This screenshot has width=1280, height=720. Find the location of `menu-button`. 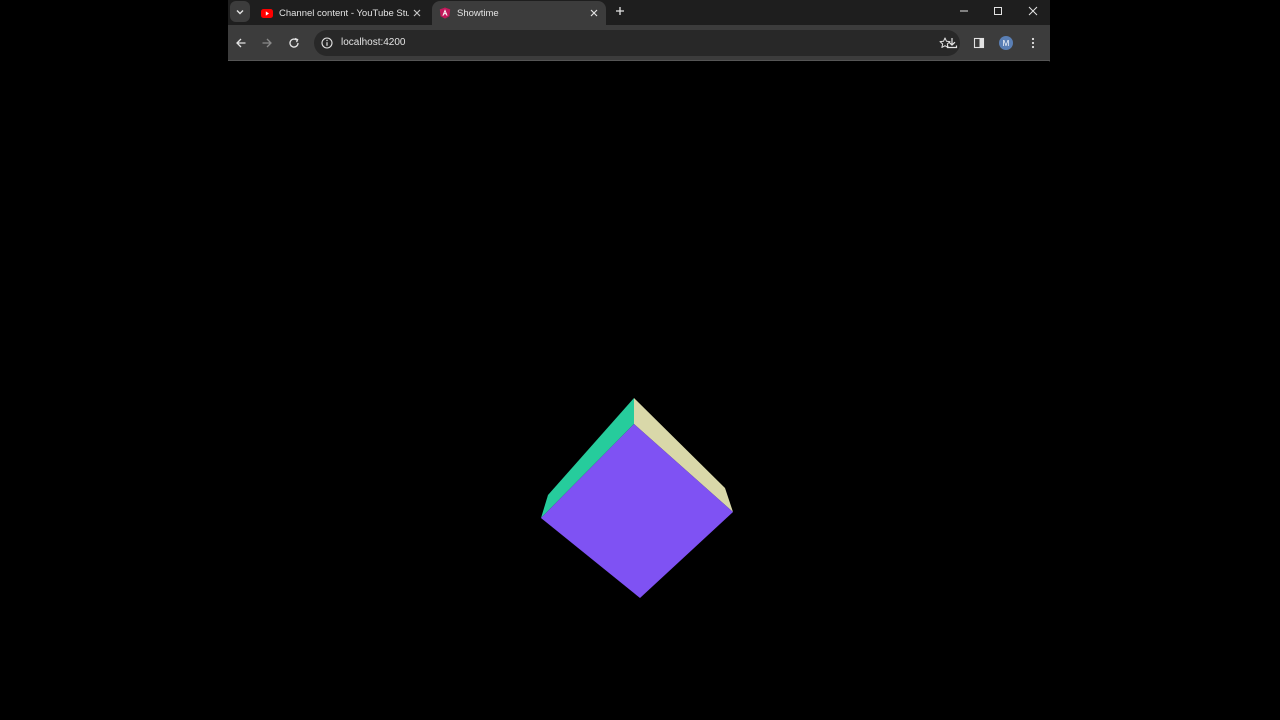

menu-button is located at coordinates (1033, 43).